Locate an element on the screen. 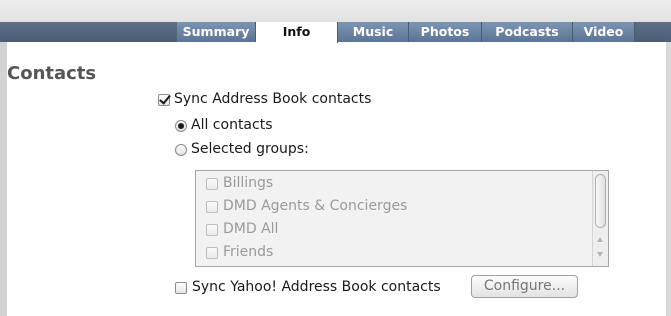  window-top-bar is located at coordinates (335, 11).